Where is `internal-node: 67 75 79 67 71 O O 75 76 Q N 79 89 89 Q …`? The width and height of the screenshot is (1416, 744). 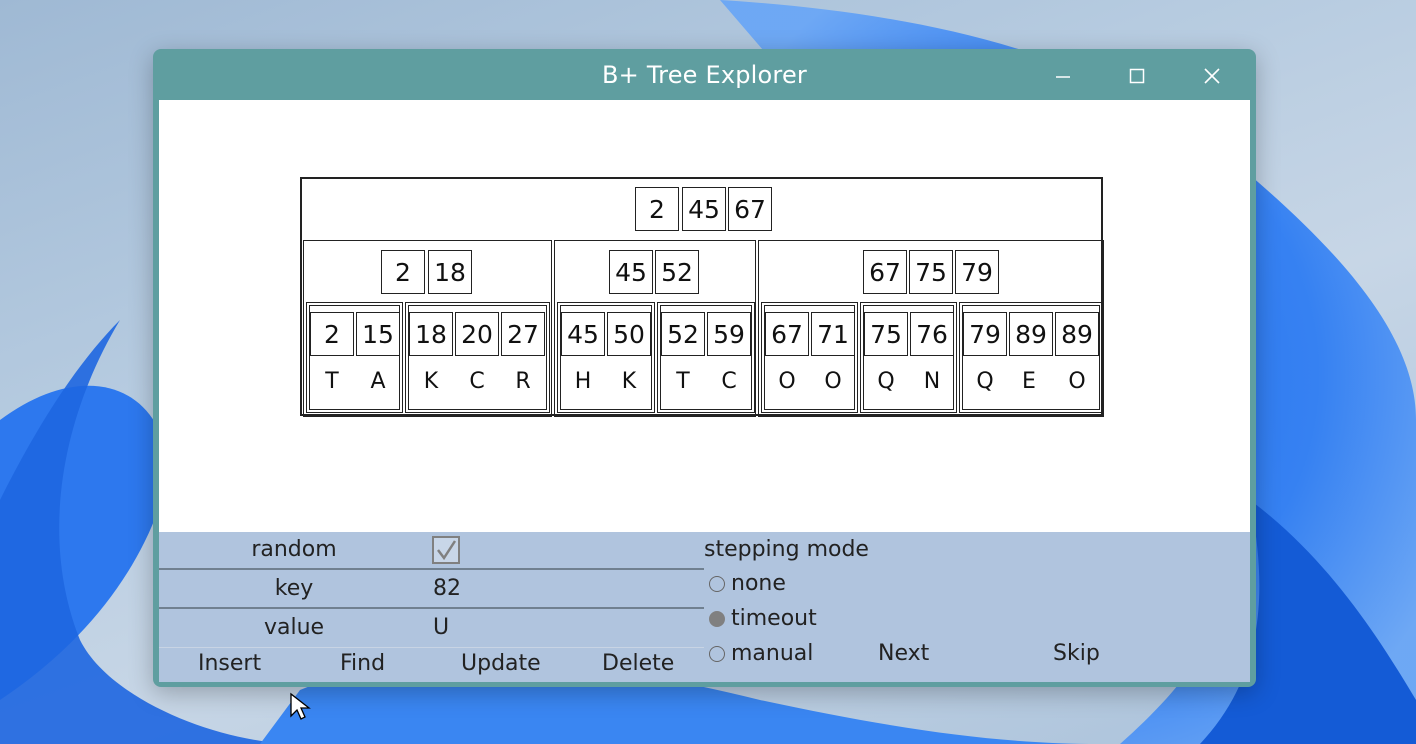 internal-node: 67 75 79 67 71 O O 75 76 Q N 79 89 89 Q … is located at coordinates (931, 328).